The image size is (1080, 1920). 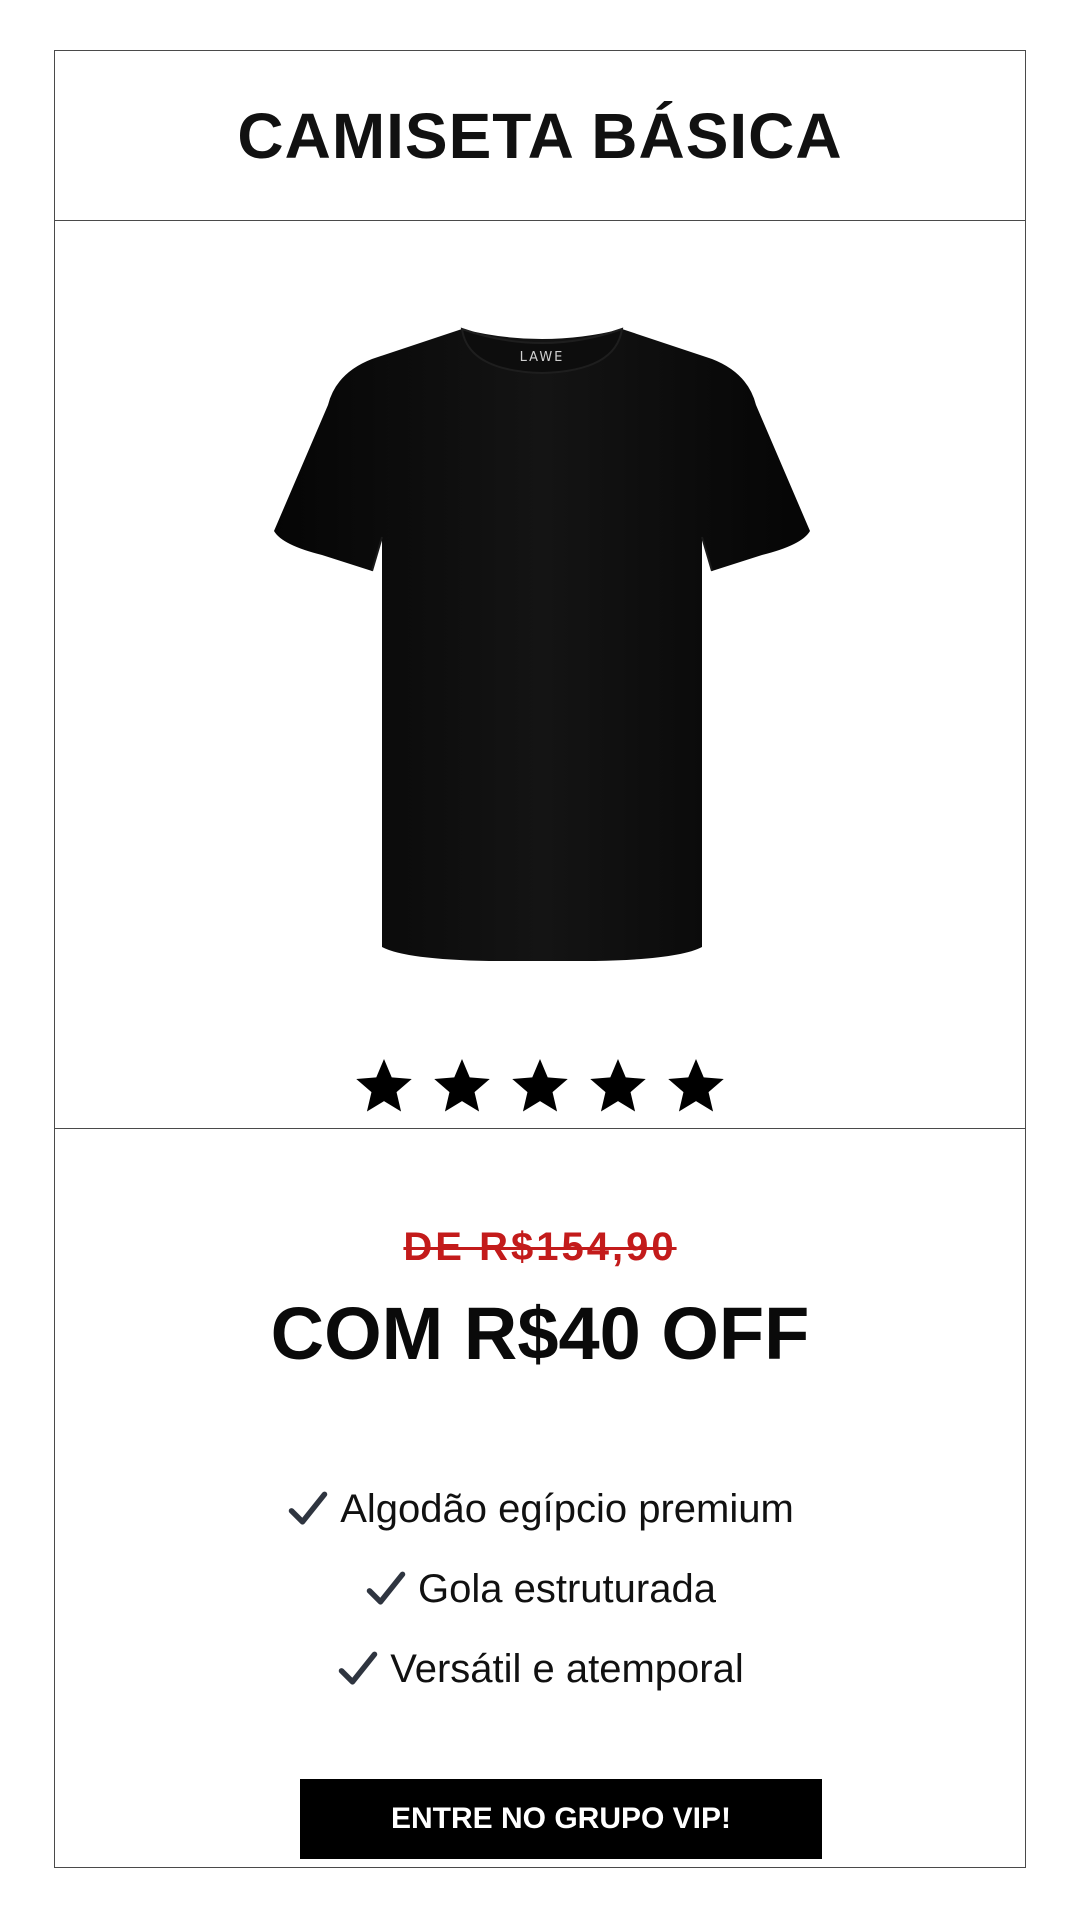 What do you see at coordinates (540, 1247) in the screenshot?
I see `old-price: DE R$154,90` at bounding box center [540, 1247].